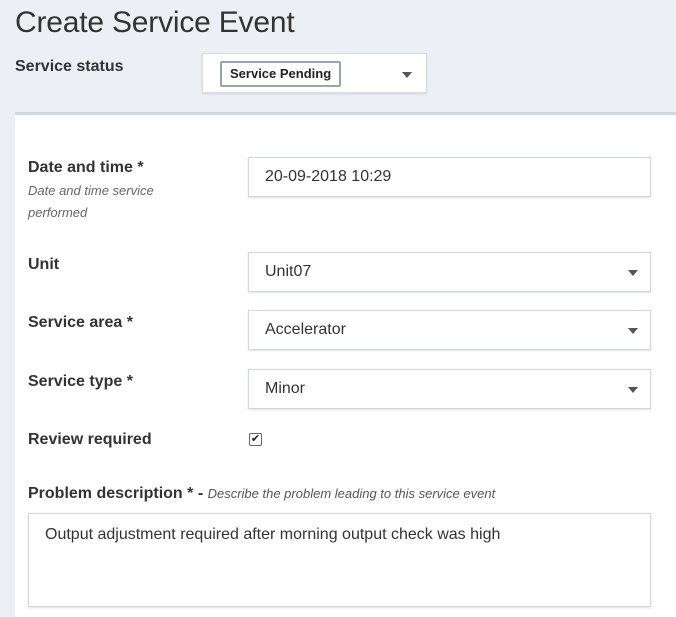 Image resolution: width=676 pixels, height=617 pixels. What do you see at coordinates (285, 388) in the screenshot?
I see `service-type-value: Minor` at bounding box center [285, 388].